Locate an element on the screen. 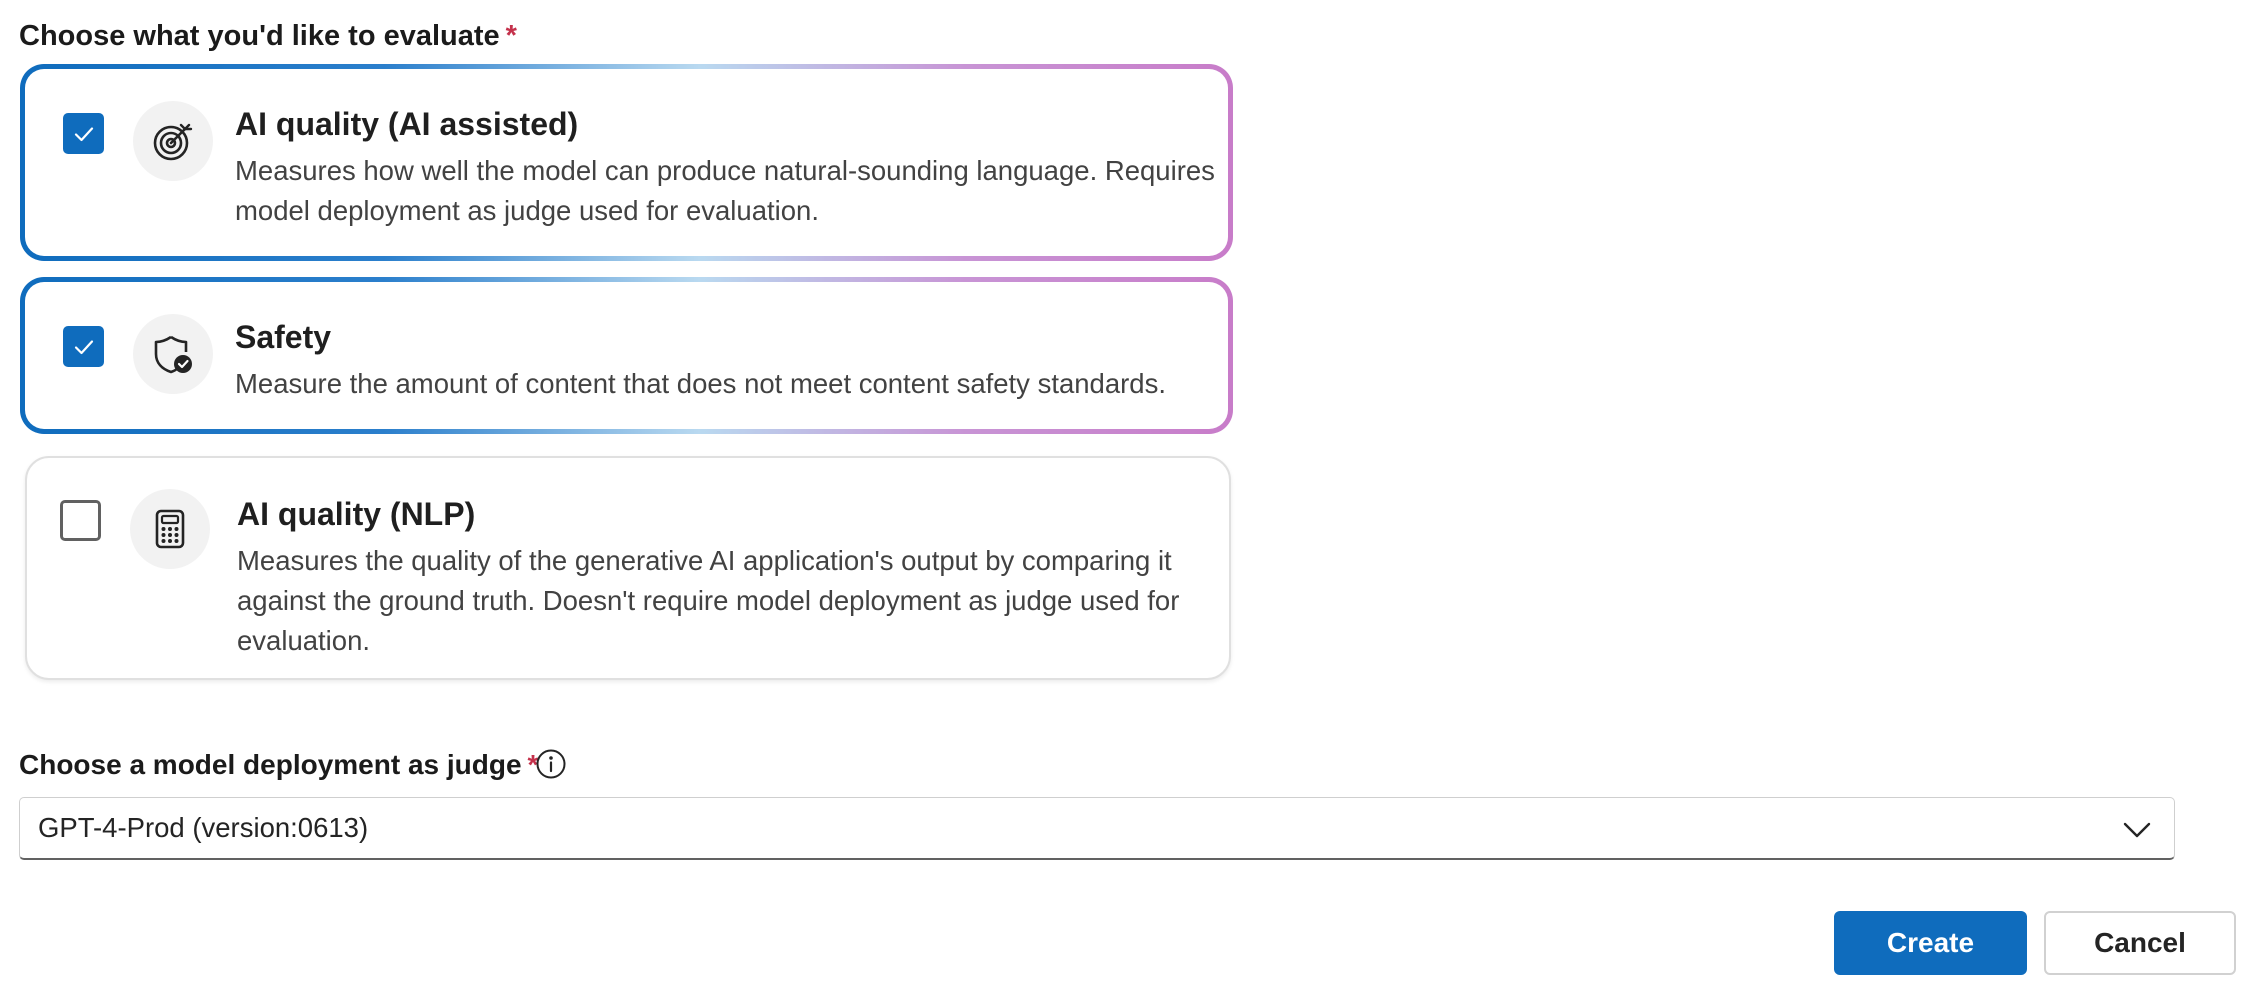 This screenshot has width=2255, height=997. evaluate-section-label: Choose what you'd like to evaluate * is located at coordinates (268, 36).